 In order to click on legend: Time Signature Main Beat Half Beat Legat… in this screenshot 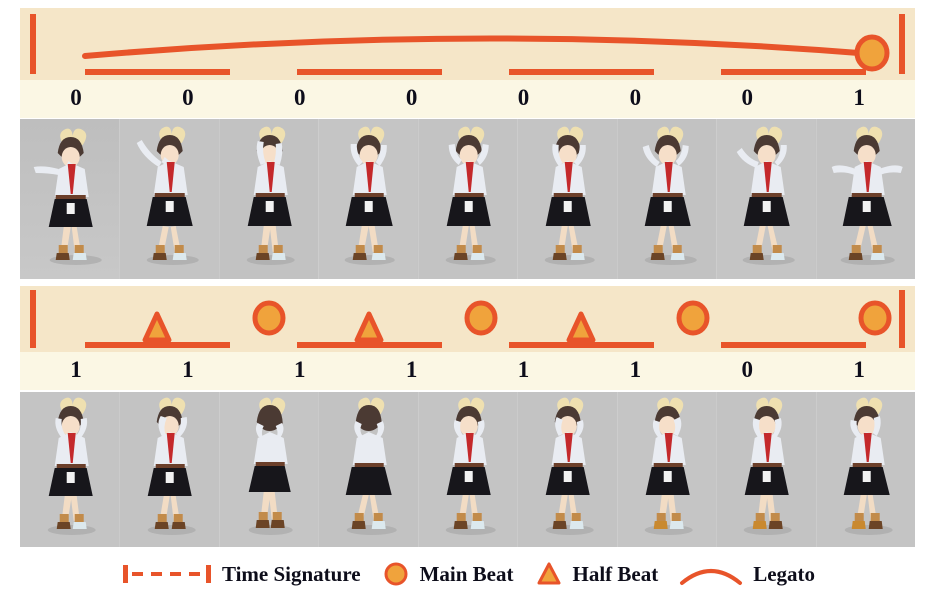, I will do `click(468, 574)`.